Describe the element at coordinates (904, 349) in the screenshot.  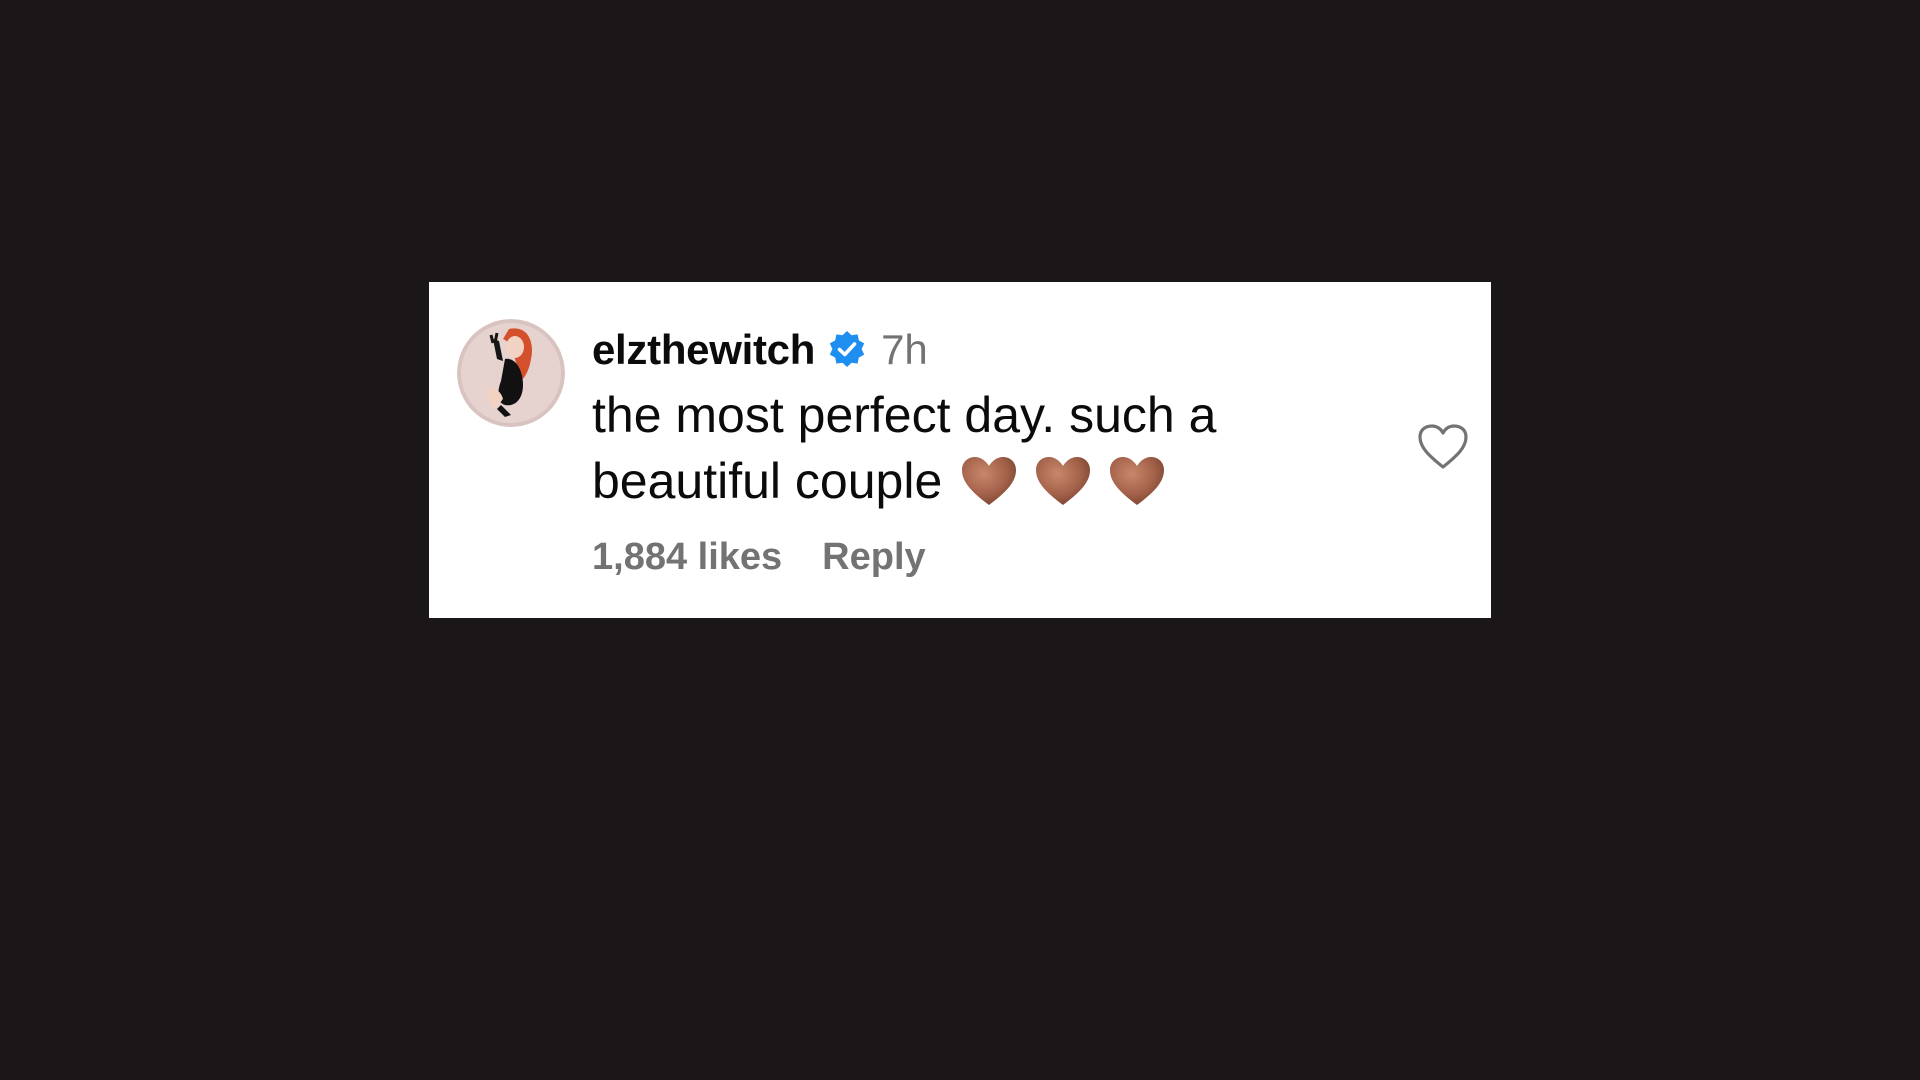
I see `comment-time: 7h` at that location.